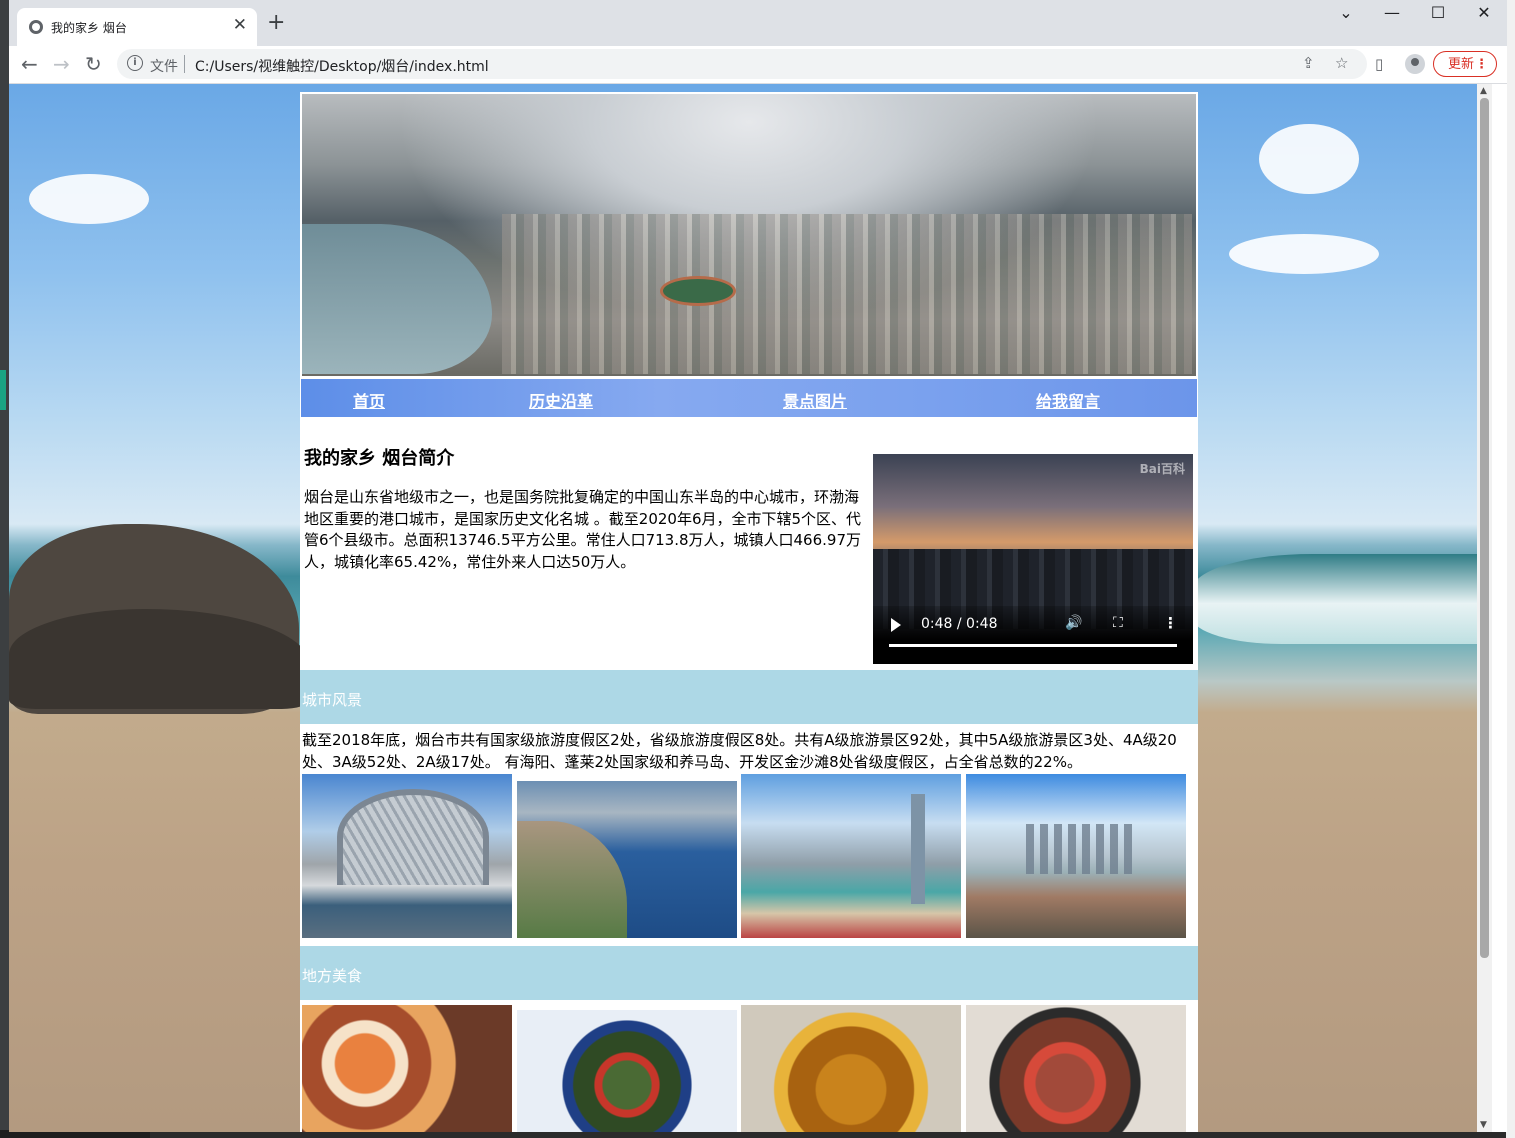 This screenshot has height=1138, width=1515. What do you see at coordinates (1068, 400) in the screenshot?
I see `nav-message: 给我留言` at bounding box center [1068, 400].